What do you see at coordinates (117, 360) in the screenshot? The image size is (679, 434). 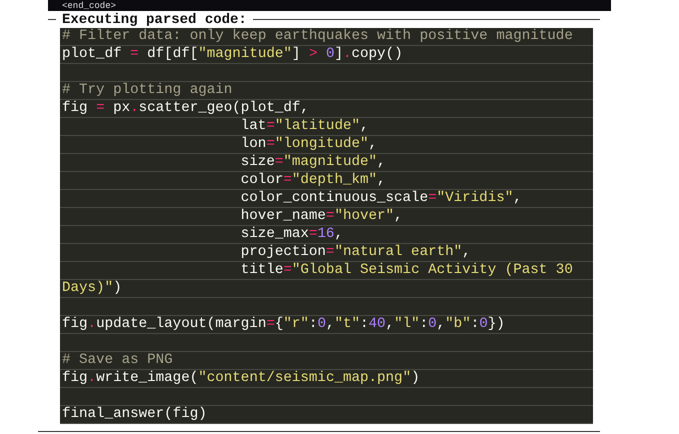 I see `code-comment: # Save as PNG` at bounding box center [117, 360].